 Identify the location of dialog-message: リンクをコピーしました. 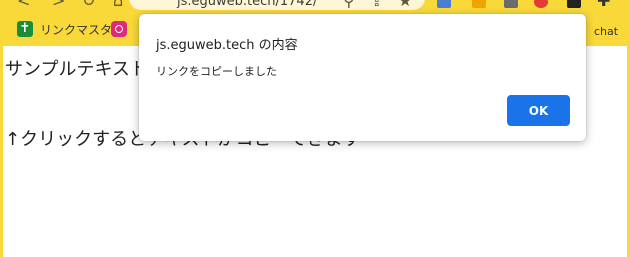
(216, 71).